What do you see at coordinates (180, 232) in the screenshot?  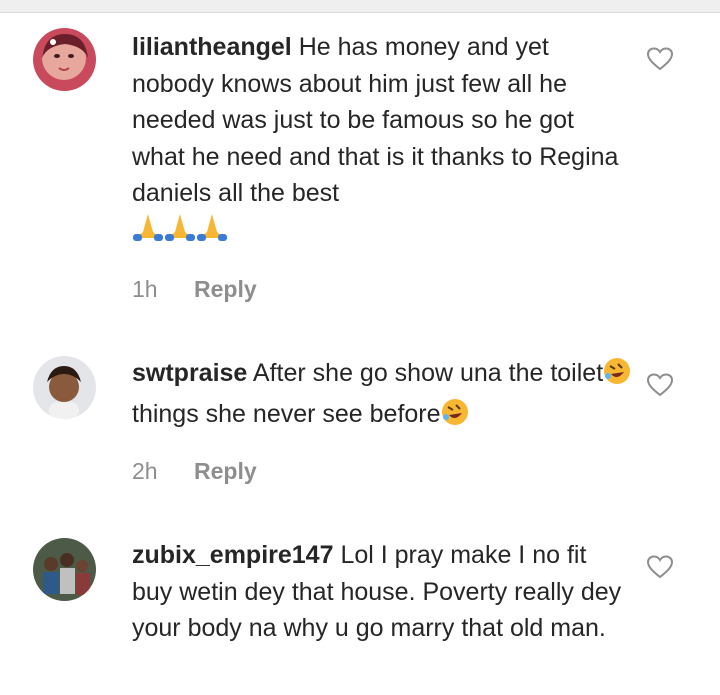 I see `folded-hands-icon` at bounding box center [180, 232].